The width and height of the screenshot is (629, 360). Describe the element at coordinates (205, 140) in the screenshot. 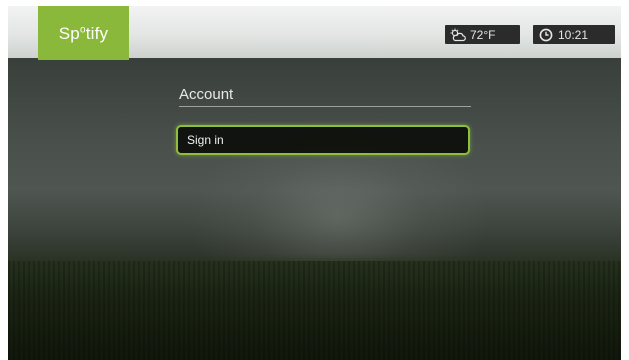

I see `sign-in-label: Sign in` at that location.